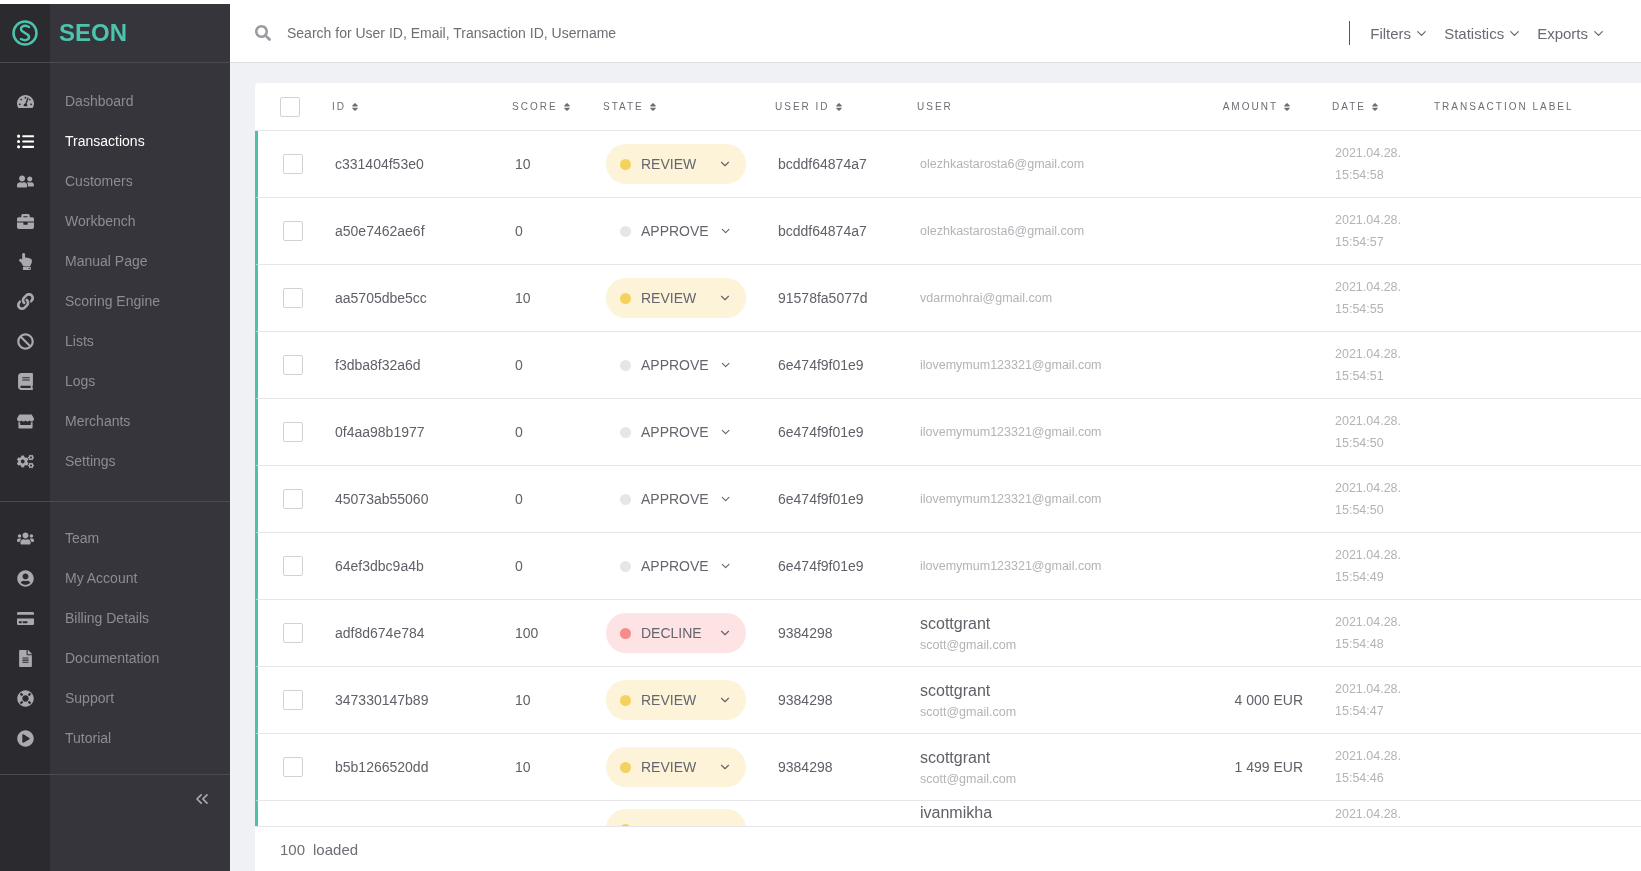  What do you see at coordinates (25, 261) in the screenshot?
I see `pointing-hand-icon` at bounding box center [25, 261].